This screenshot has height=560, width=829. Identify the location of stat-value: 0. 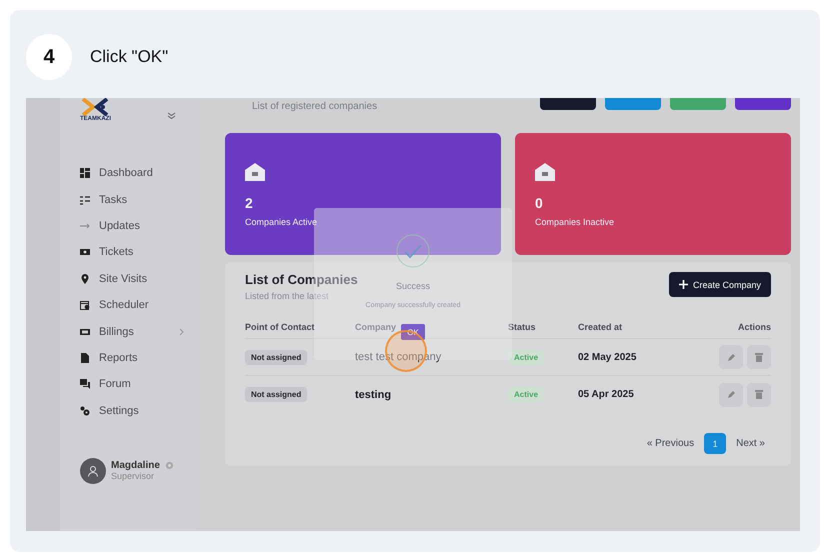
(539, 203).